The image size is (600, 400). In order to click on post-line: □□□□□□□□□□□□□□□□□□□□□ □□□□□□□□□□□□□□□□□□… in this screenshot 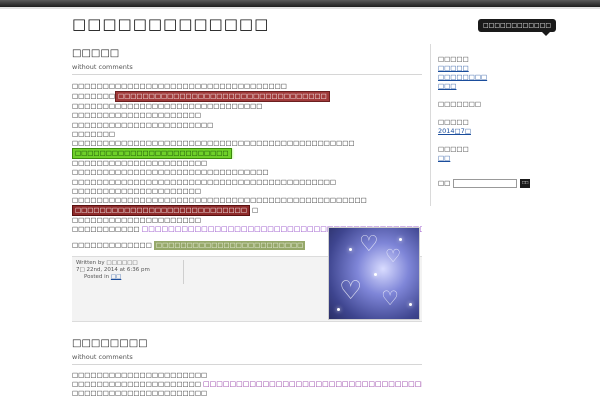, I will do `click(247, 384)`.